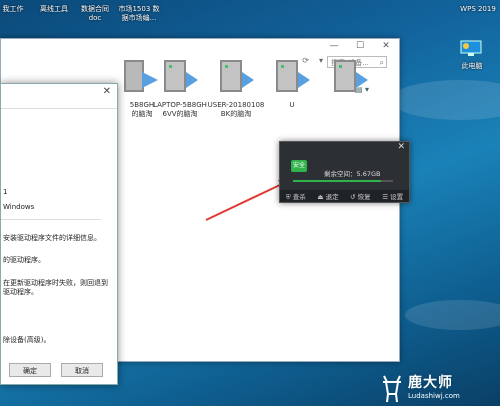 Image resolution: width=500 pixels, height=406 pixels. I want to click on watermark-url: Ludashiwj.com, so click(434, 396).